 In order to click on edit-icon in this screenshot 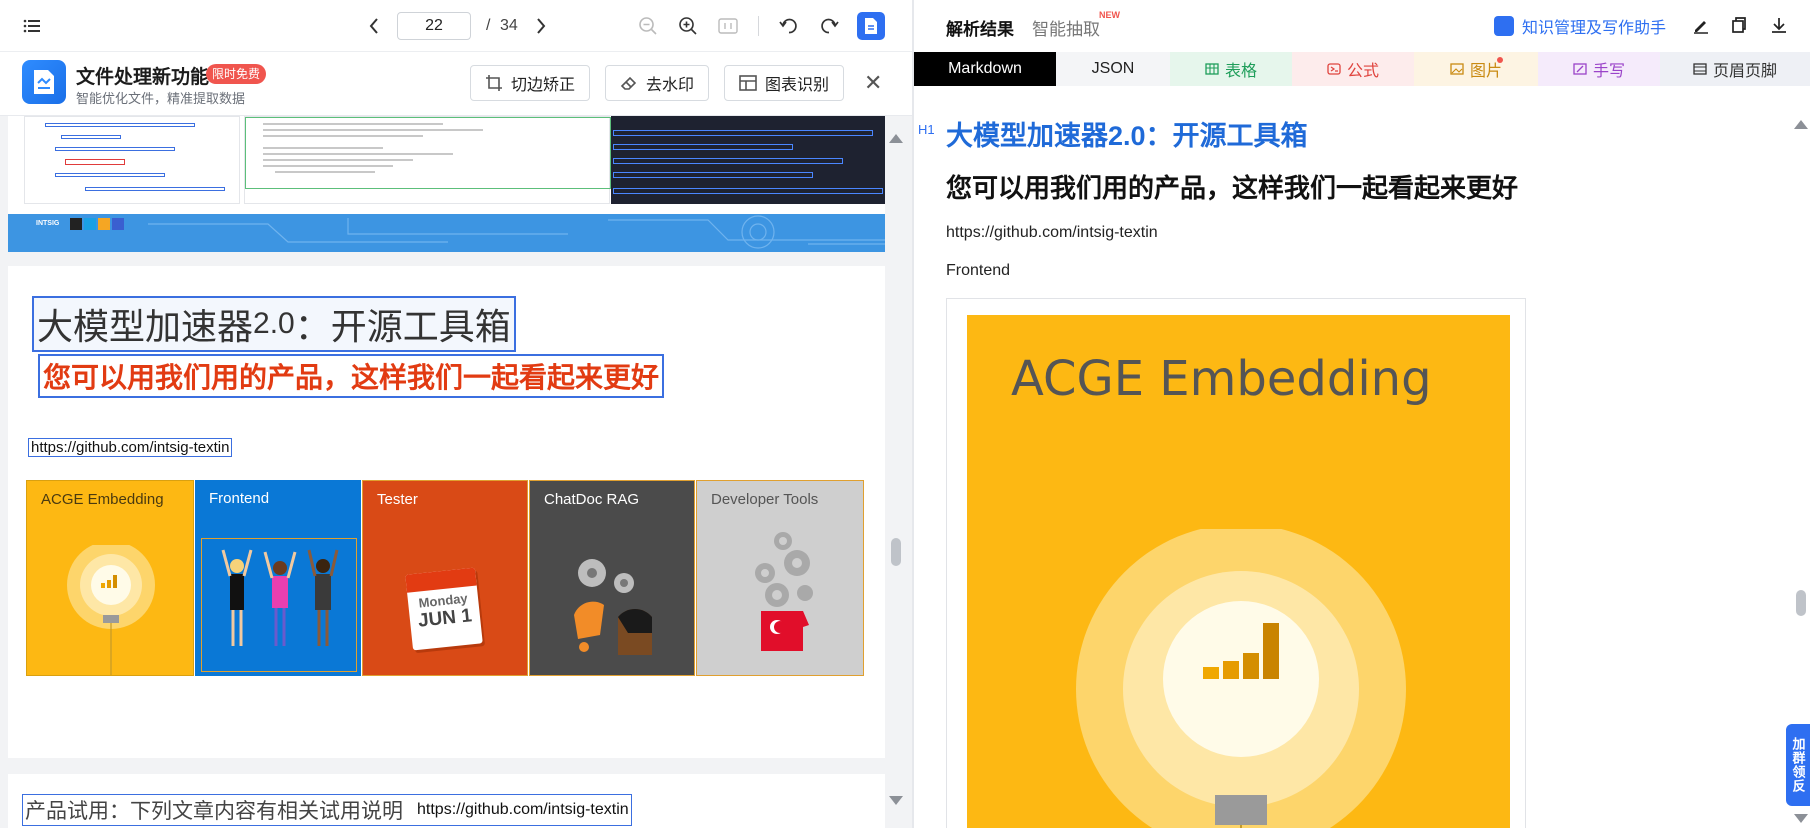, I will do `click(1702, 26)`.